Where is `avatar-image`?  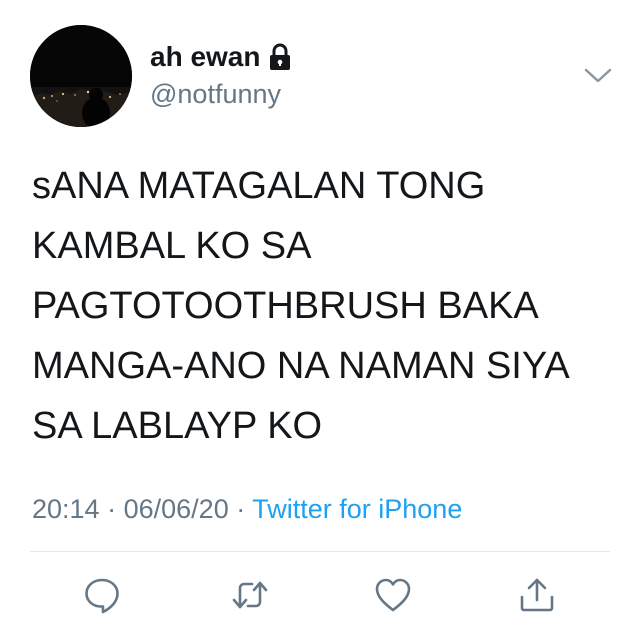
avatar-image is located at coordinates (81, 76).